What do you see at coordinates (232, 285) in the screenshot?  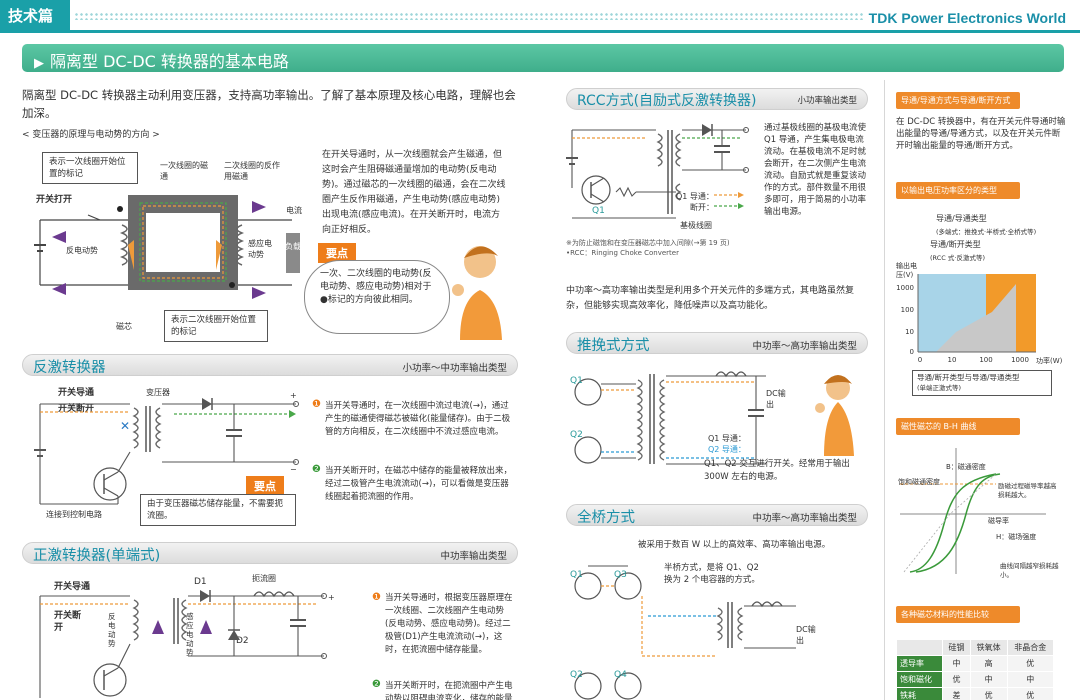 I see `secondary-dot-icon` at bounding box center [232, 285].